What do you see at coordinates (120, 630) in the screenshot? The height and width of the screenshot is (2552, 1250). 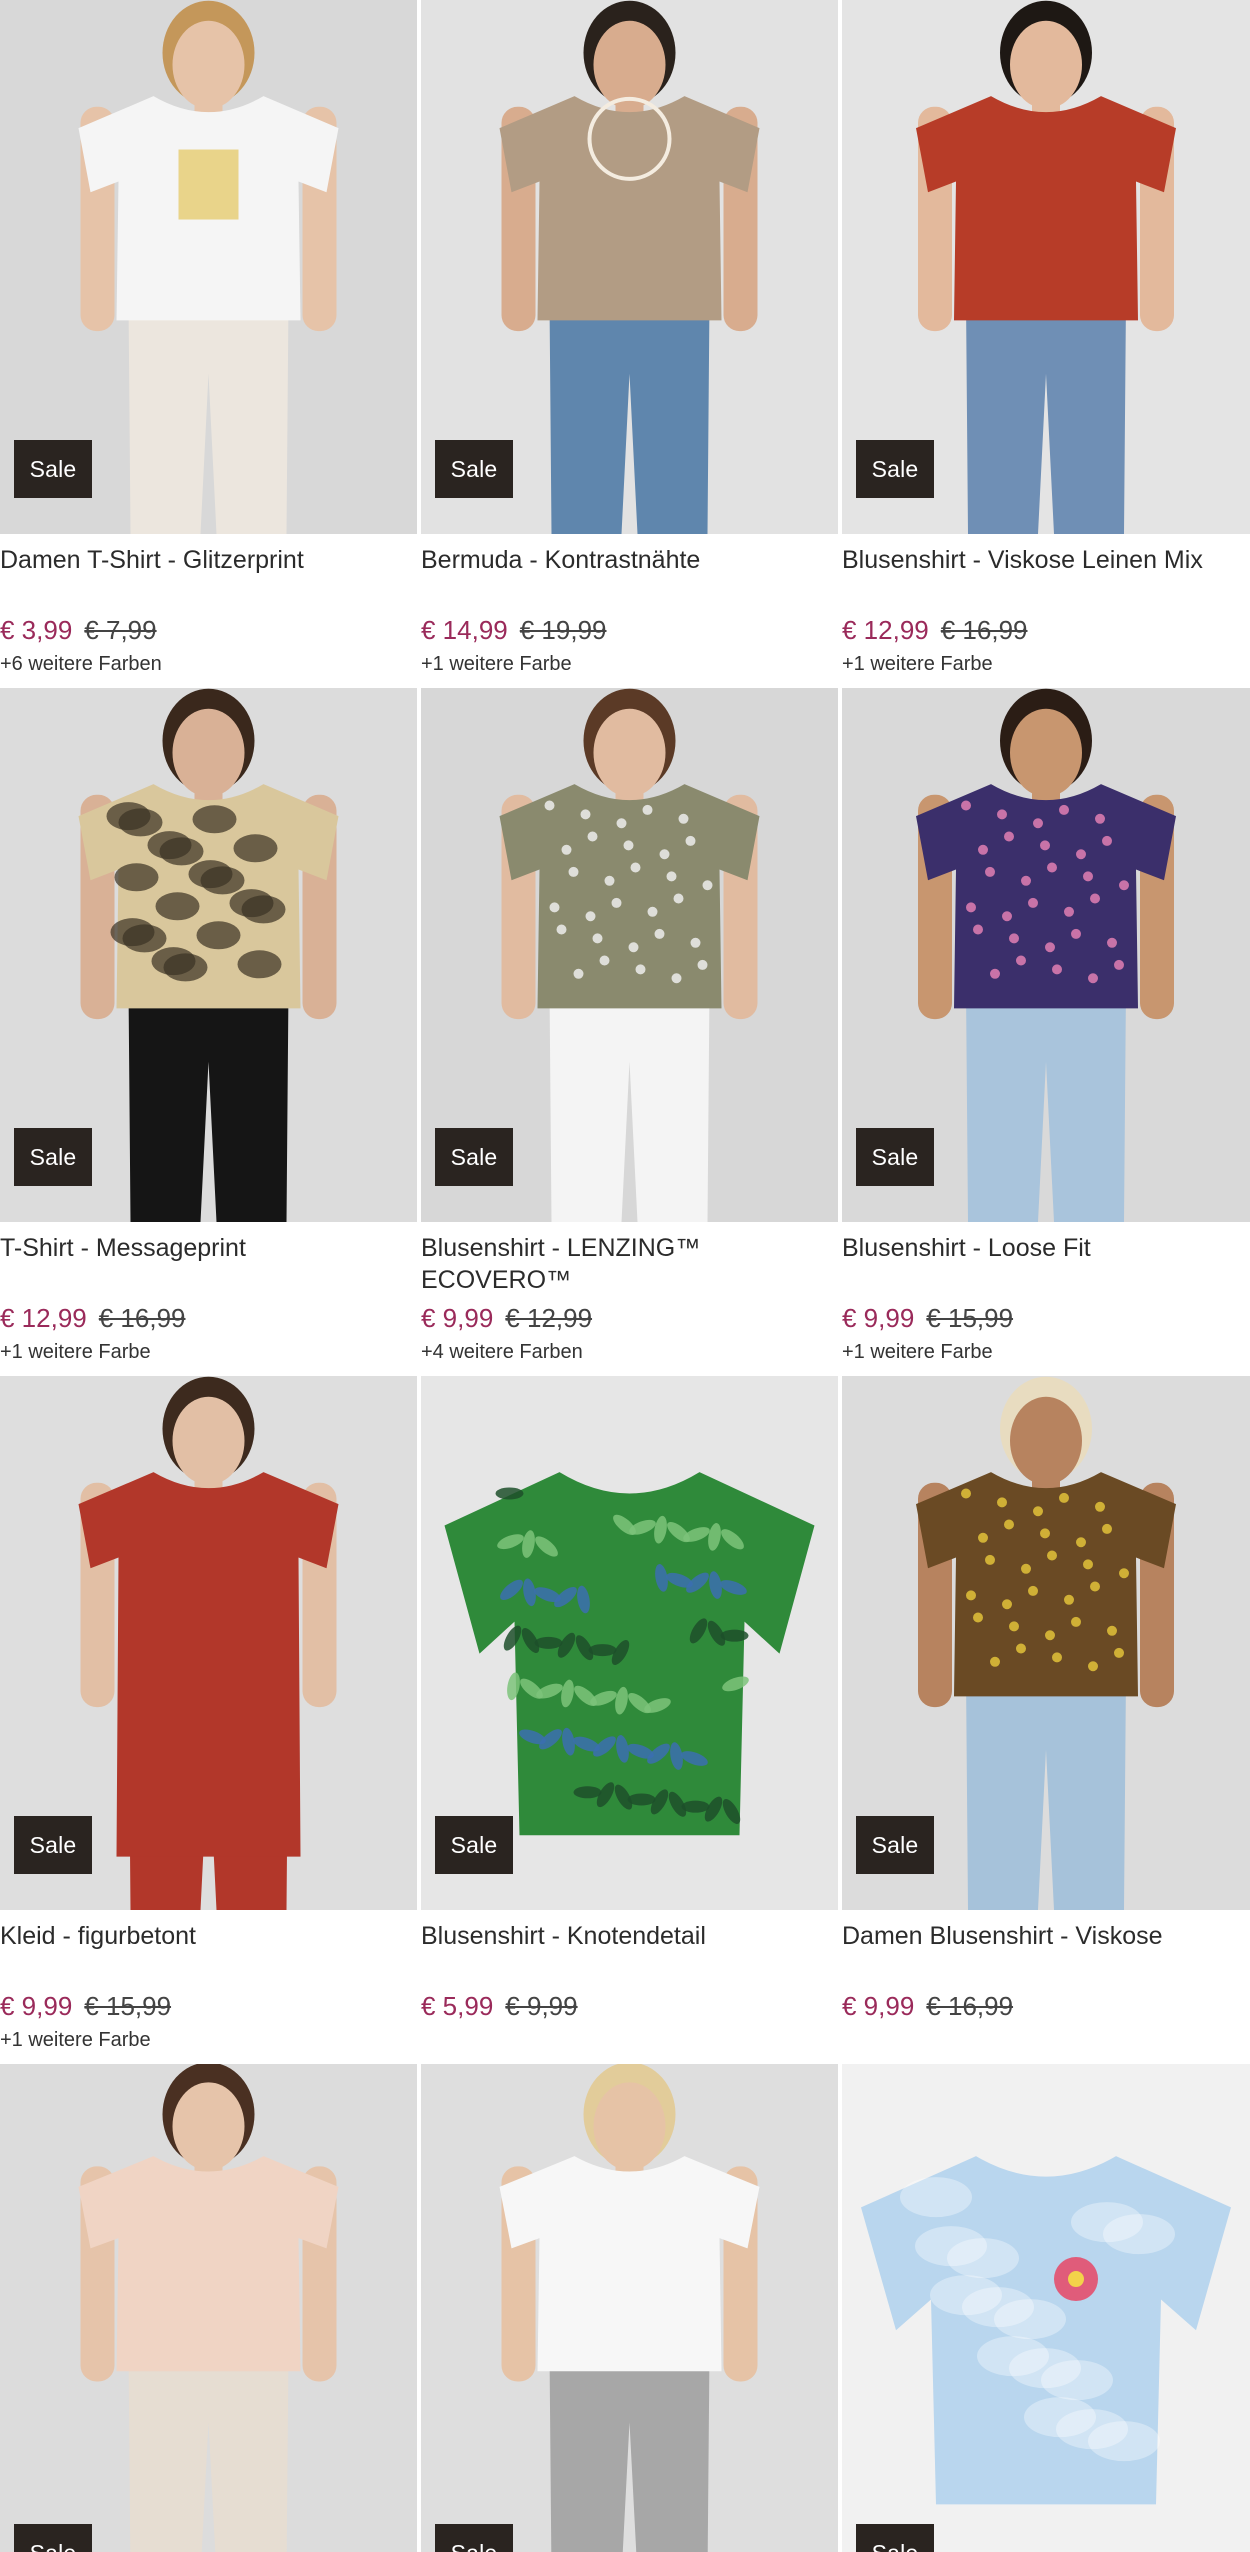 I see `original-price: € 7,99` at bounding box center [120, 630].